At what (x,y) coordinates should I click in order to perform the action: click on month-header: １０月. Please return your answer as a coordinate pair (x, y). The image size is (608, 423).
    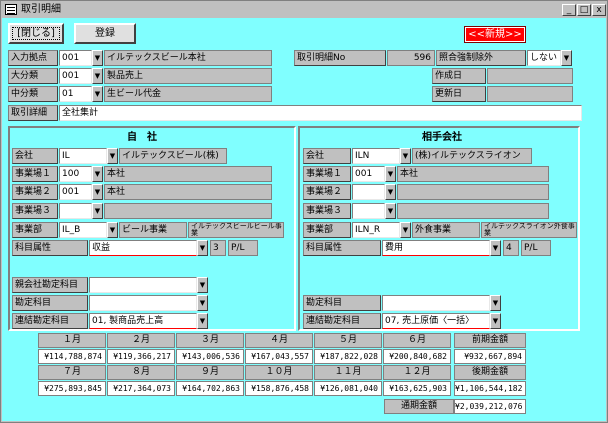
    Looking at the image, I should click on (279, 372).